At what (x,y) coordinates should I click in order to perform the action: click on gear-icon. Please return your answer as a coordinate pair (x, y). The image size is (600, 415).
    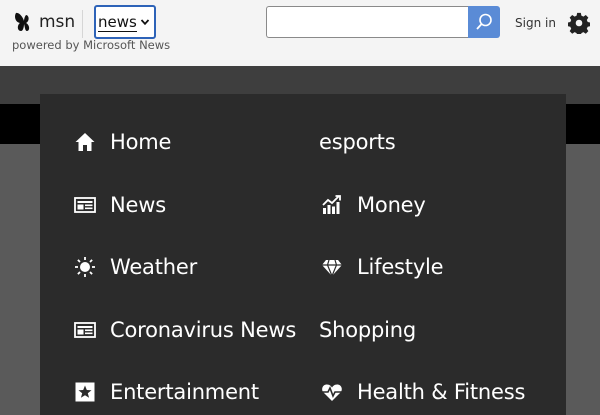
    Looking at the image, I should click on (579, 23).